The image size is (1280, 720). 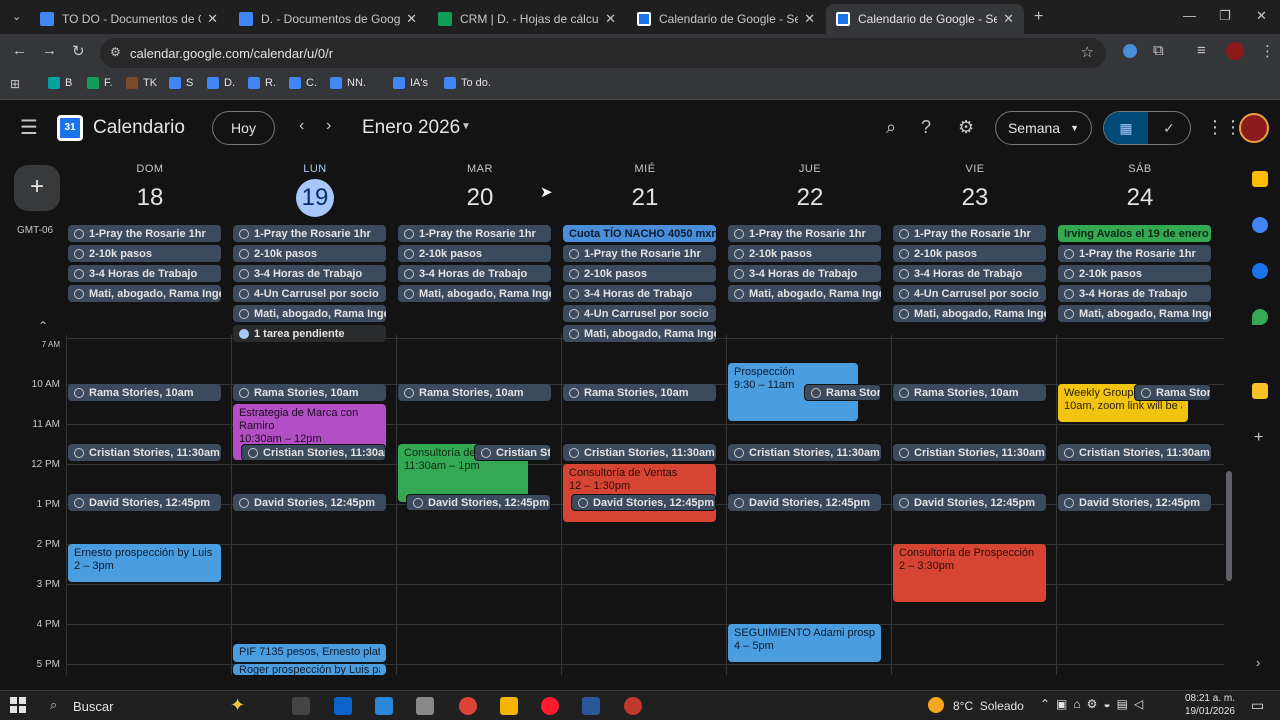 I want to click on bookmark-star-icon: ☆, so click(x=1087, y=52).